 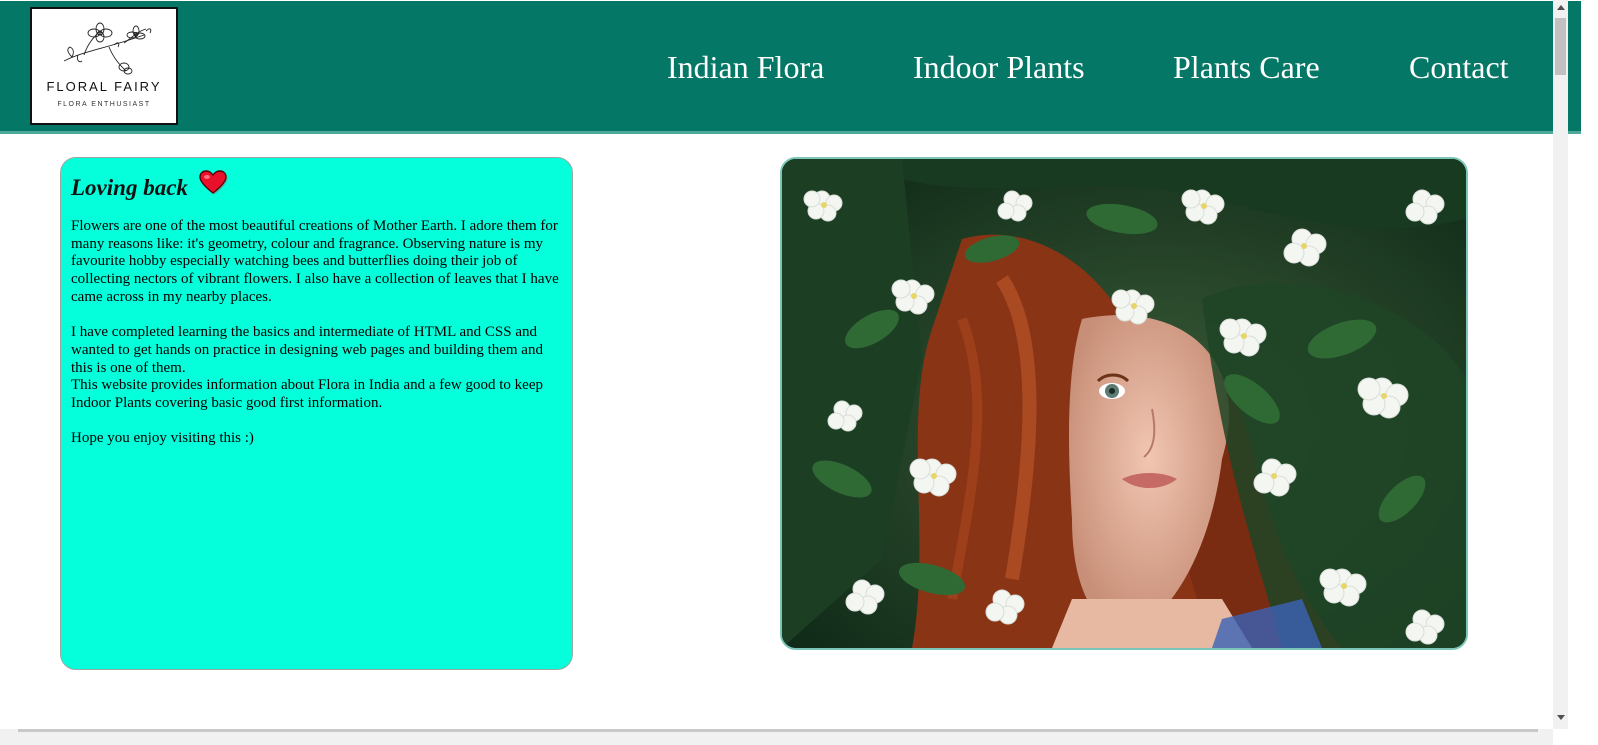 I want to click on floral-logo-icon, so click(x=107, y=48).